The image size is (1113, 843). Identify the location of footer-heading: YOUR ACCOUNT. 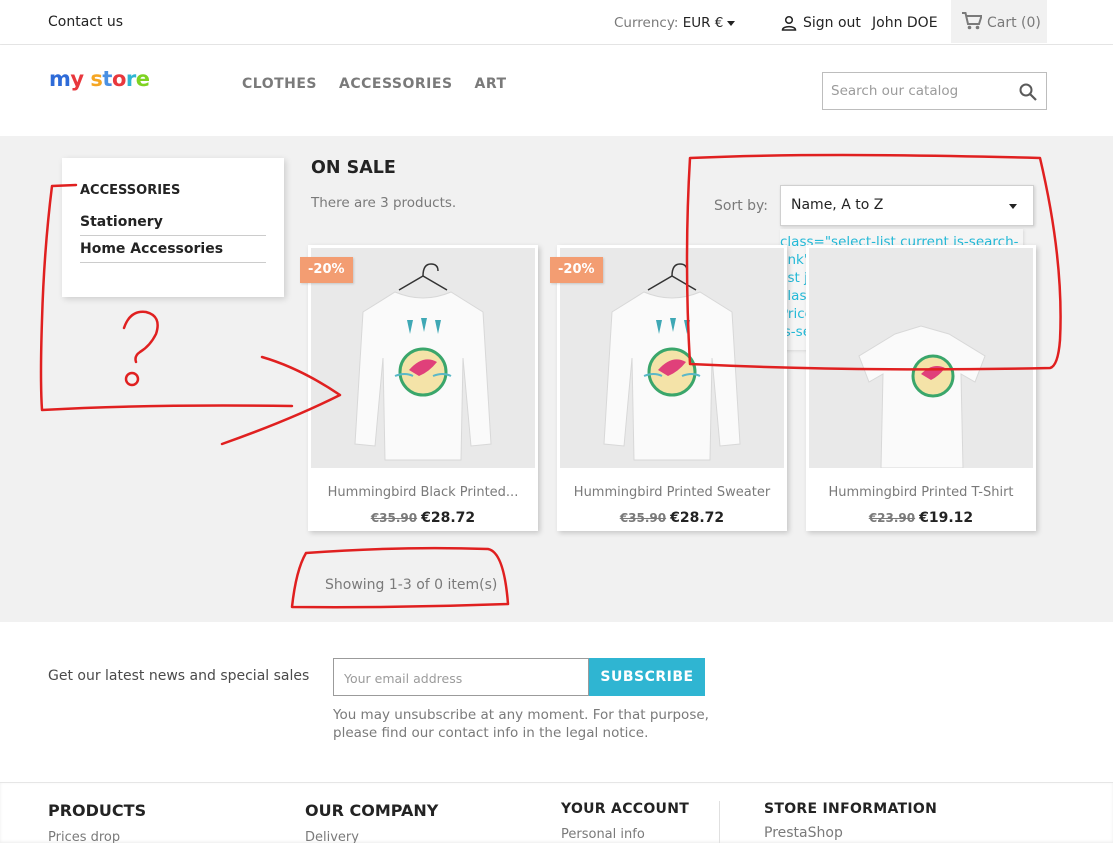
(625, 809).